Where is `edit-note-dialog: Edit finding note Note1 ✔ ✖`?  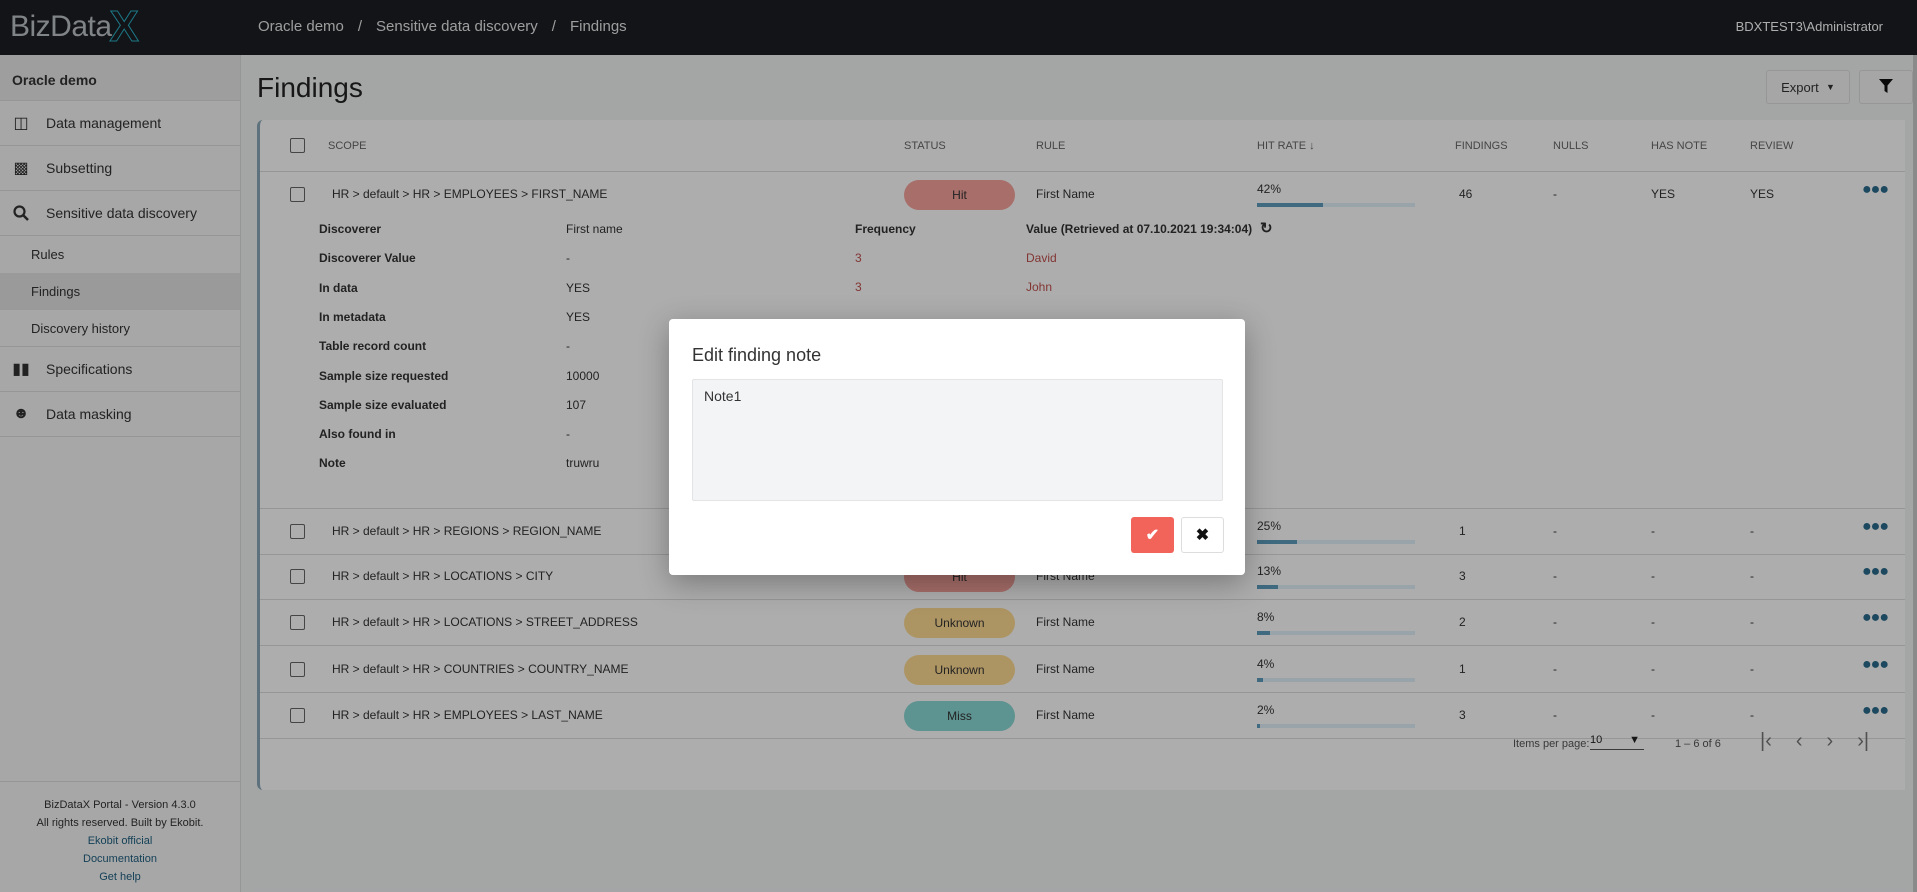
edit-note-dialog: Edit finding note Note1 ✔ ✖ is located at coordinates (957, 447).